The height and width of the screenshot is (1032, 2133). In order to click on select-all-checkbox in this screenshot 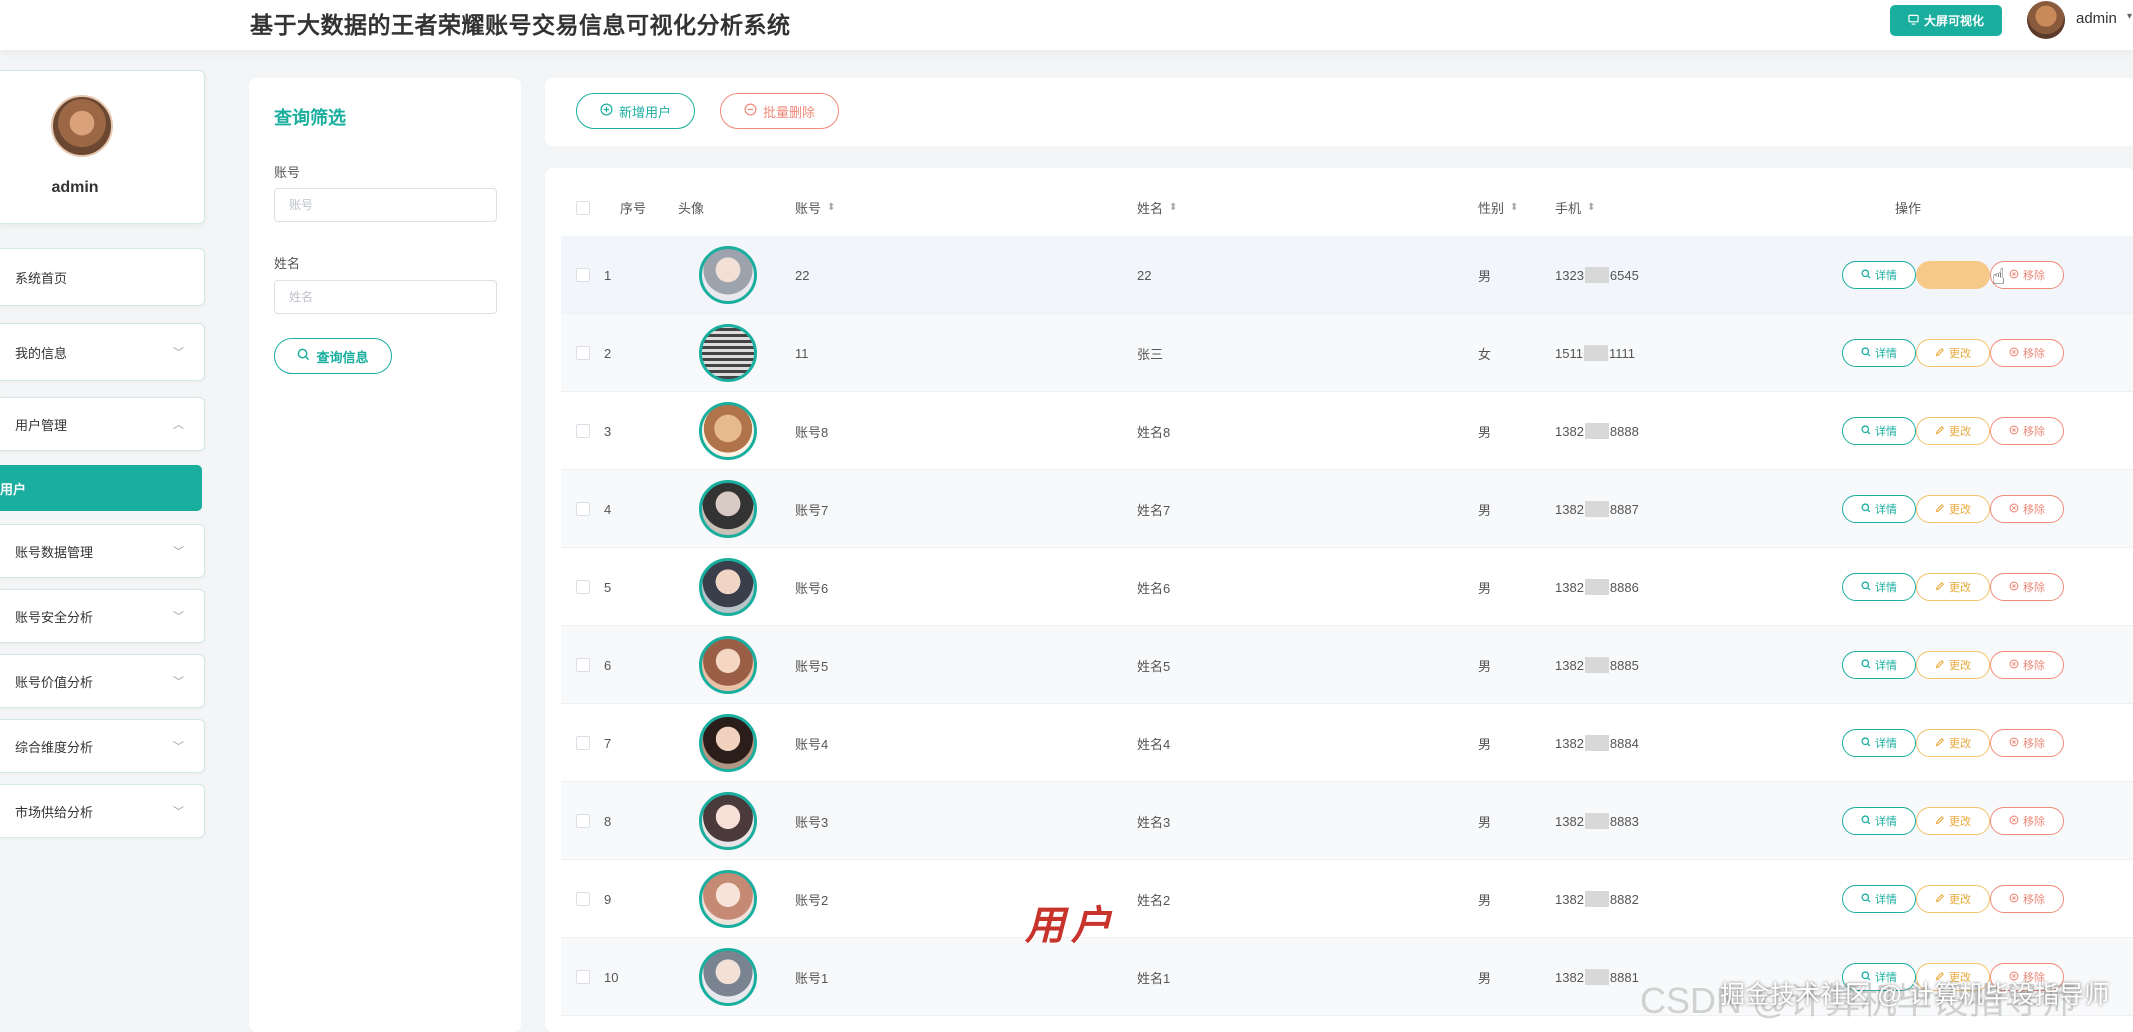, I will do `click(583, 208)`.